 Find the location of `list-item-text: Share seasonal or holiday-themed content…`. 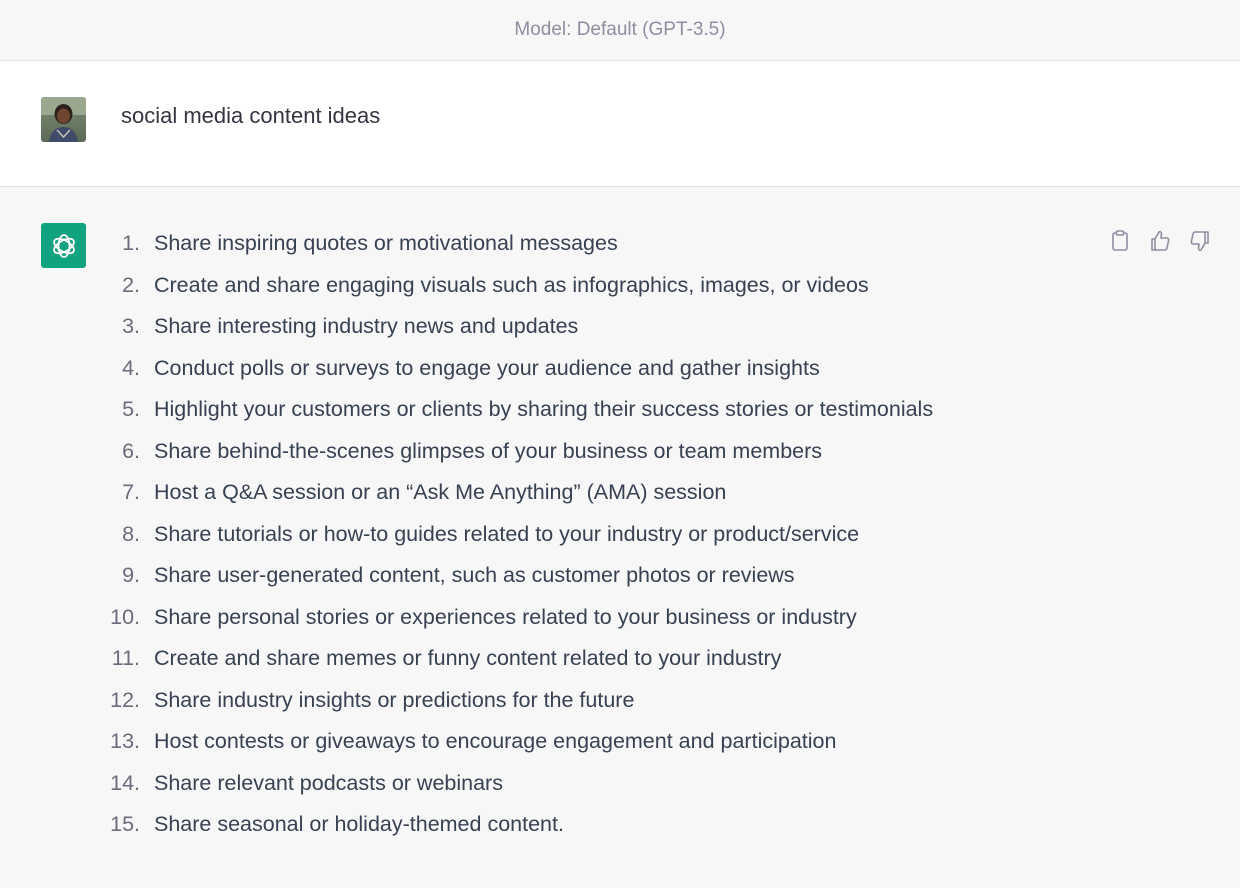

list-item-text: Share seasonal or holiday-themed content… is located at coordinates (359, 824).